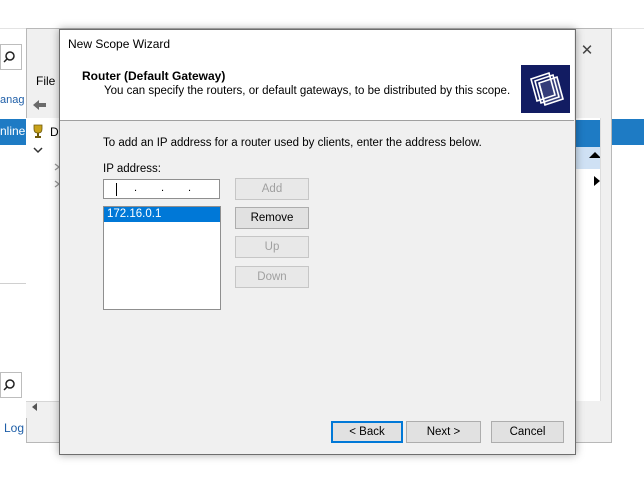  I want to click on background-log-link: Log, so click(14, 428).